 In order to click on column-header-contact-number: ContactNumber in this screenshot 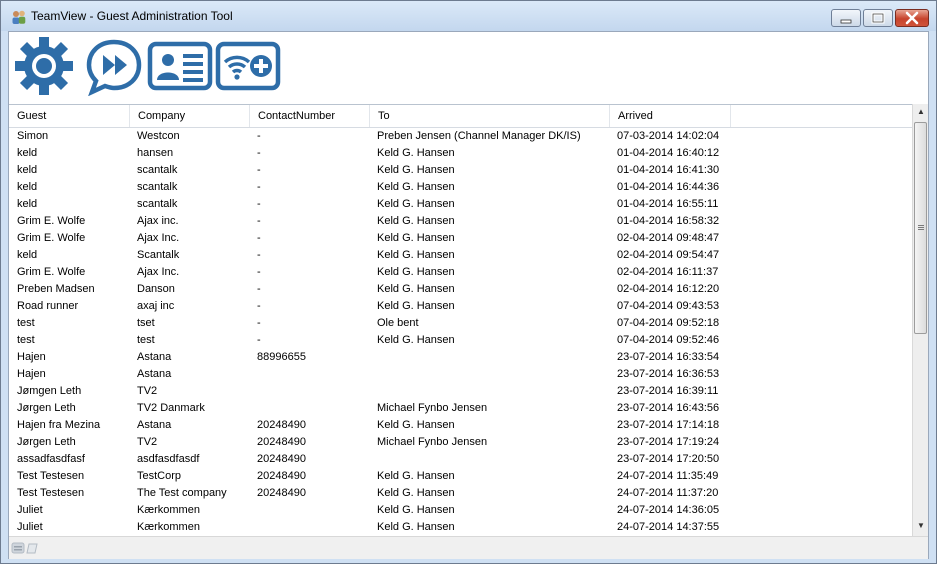, I will do `click(310, 116)`.